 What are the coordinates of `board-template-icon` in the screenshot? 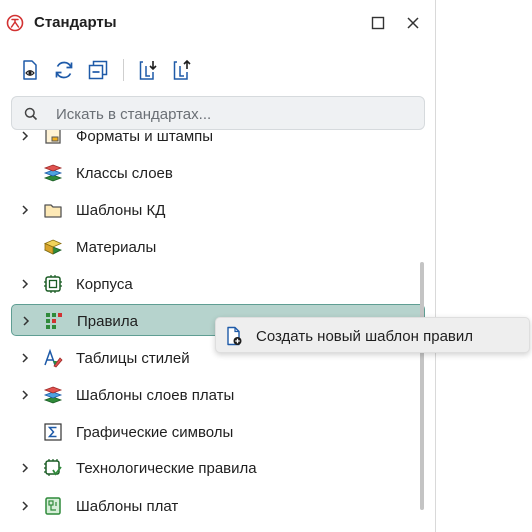 It's located at (53, 506).